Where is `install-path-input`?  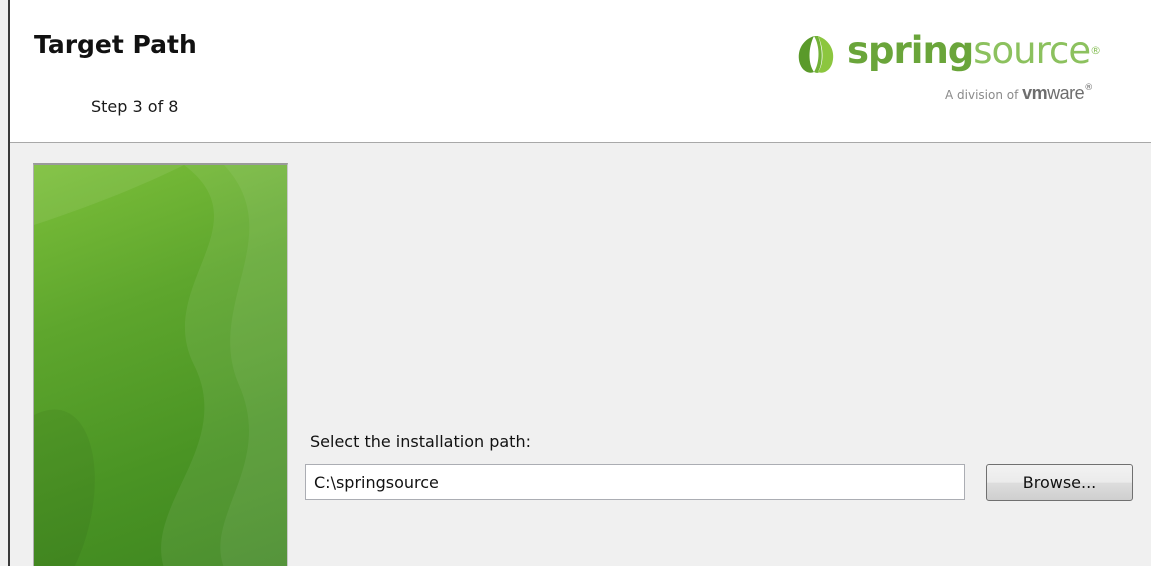 install-path-input is located at coordinates (635, 482).